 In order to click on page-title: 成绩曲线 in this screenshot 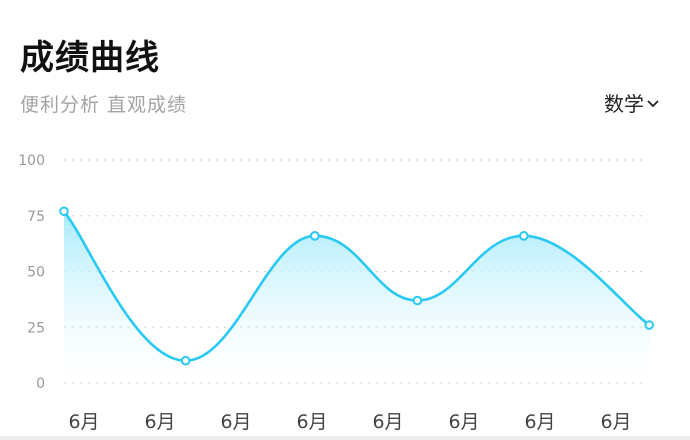, I will do `click(90, 58)`.